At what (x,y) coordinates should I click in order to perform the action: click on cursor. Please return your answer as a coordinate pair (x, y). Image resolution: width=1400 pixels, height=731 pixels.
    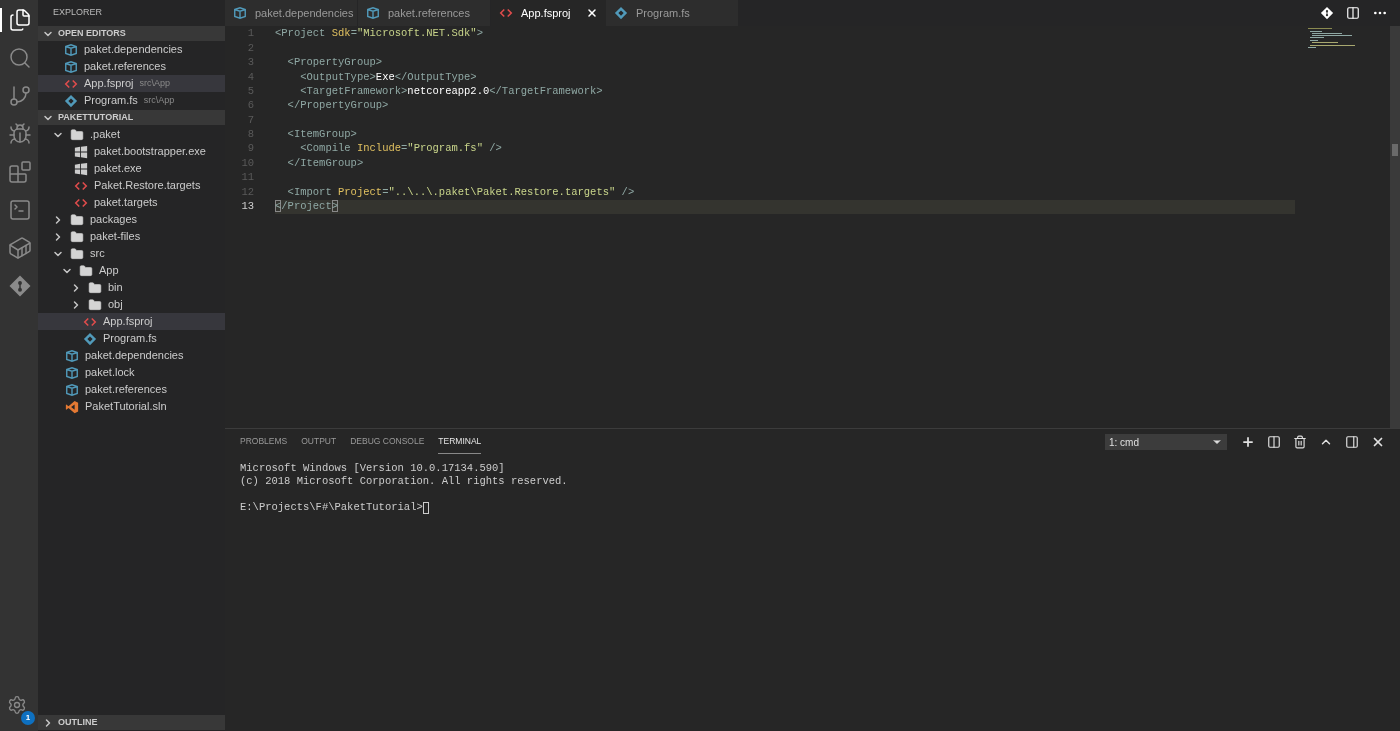
    Looking at the image, I should click on (425, 507).